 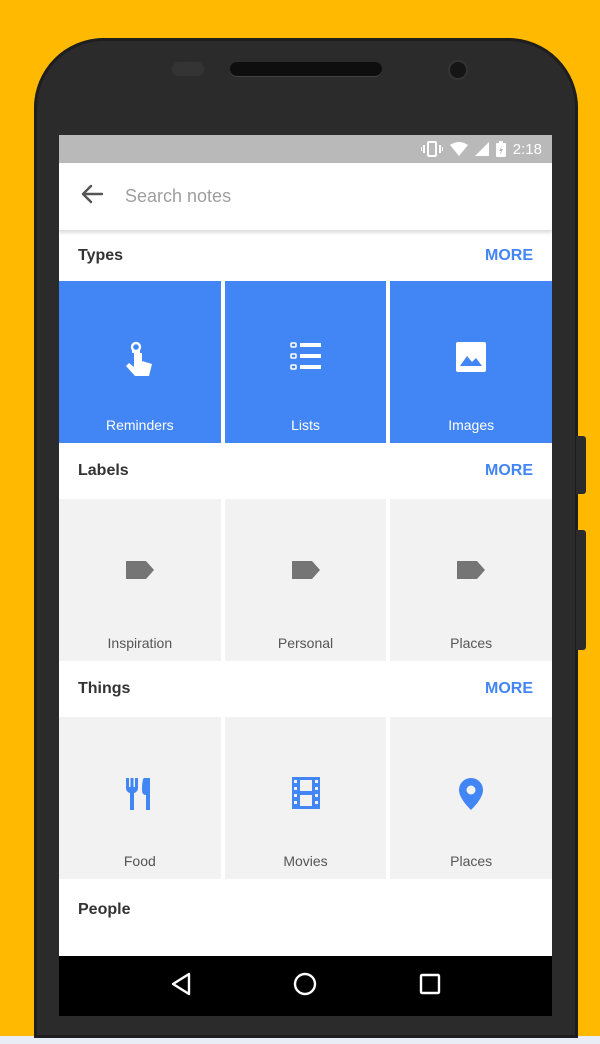 What do you see at coordinates (305, 910) in the screenshot?
I see `people-section-header: People` at bounding box center [305, 910].